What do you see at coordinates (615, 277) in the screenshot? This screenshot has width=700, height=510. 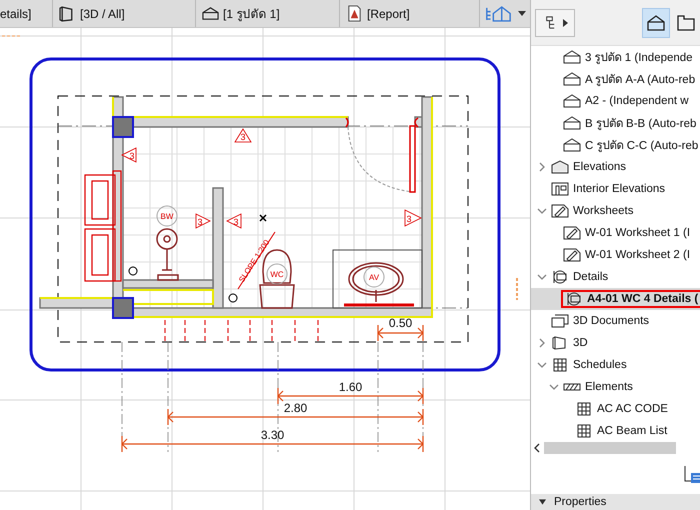 I see `navigator-item: Details` at bounding box center [615, 277].